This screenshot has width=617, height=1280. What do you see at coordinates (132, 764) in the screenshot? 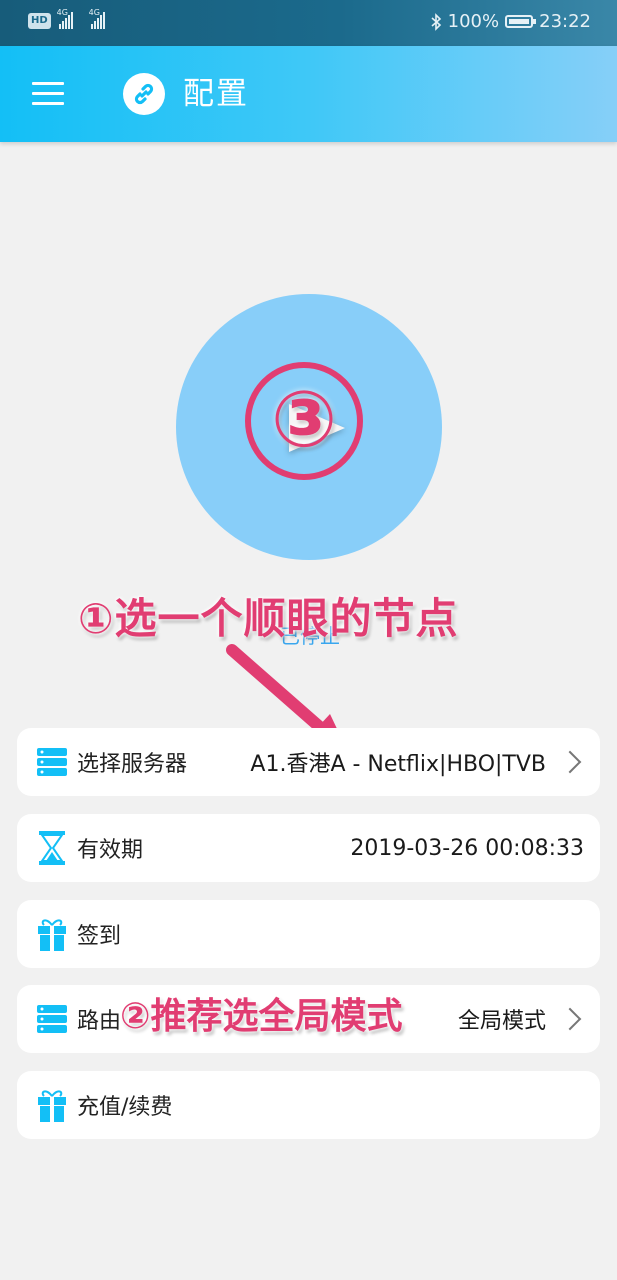
I see `row-label: 选择服务器` at bounding box center [132, 764].